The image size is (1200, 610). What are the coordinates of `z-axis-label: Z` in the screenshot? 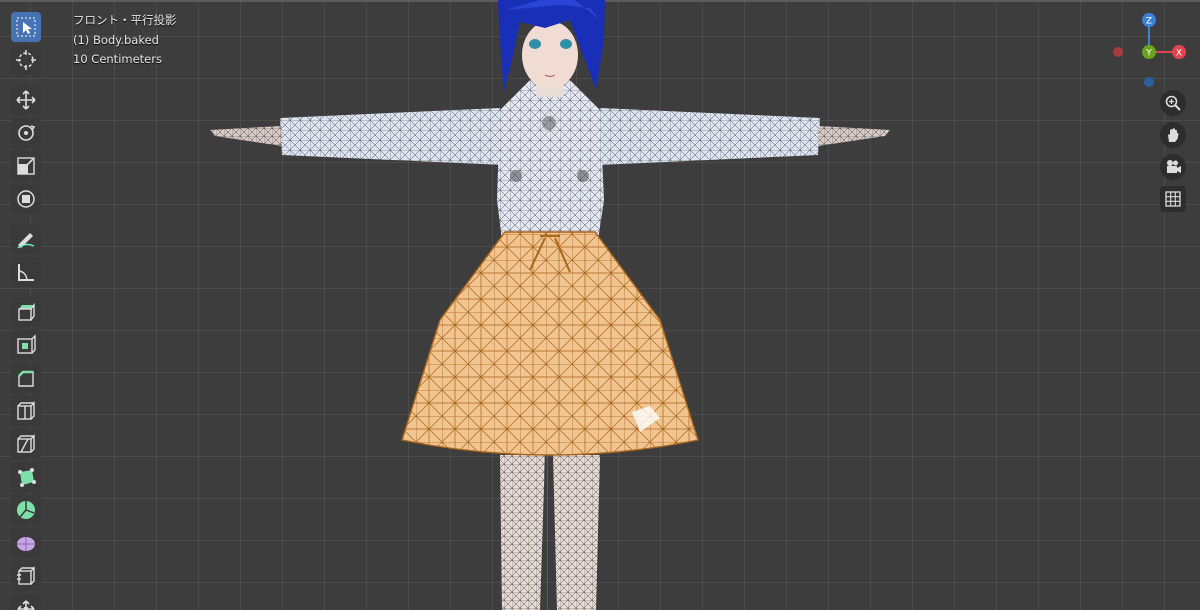 It's located at (1149, 22).